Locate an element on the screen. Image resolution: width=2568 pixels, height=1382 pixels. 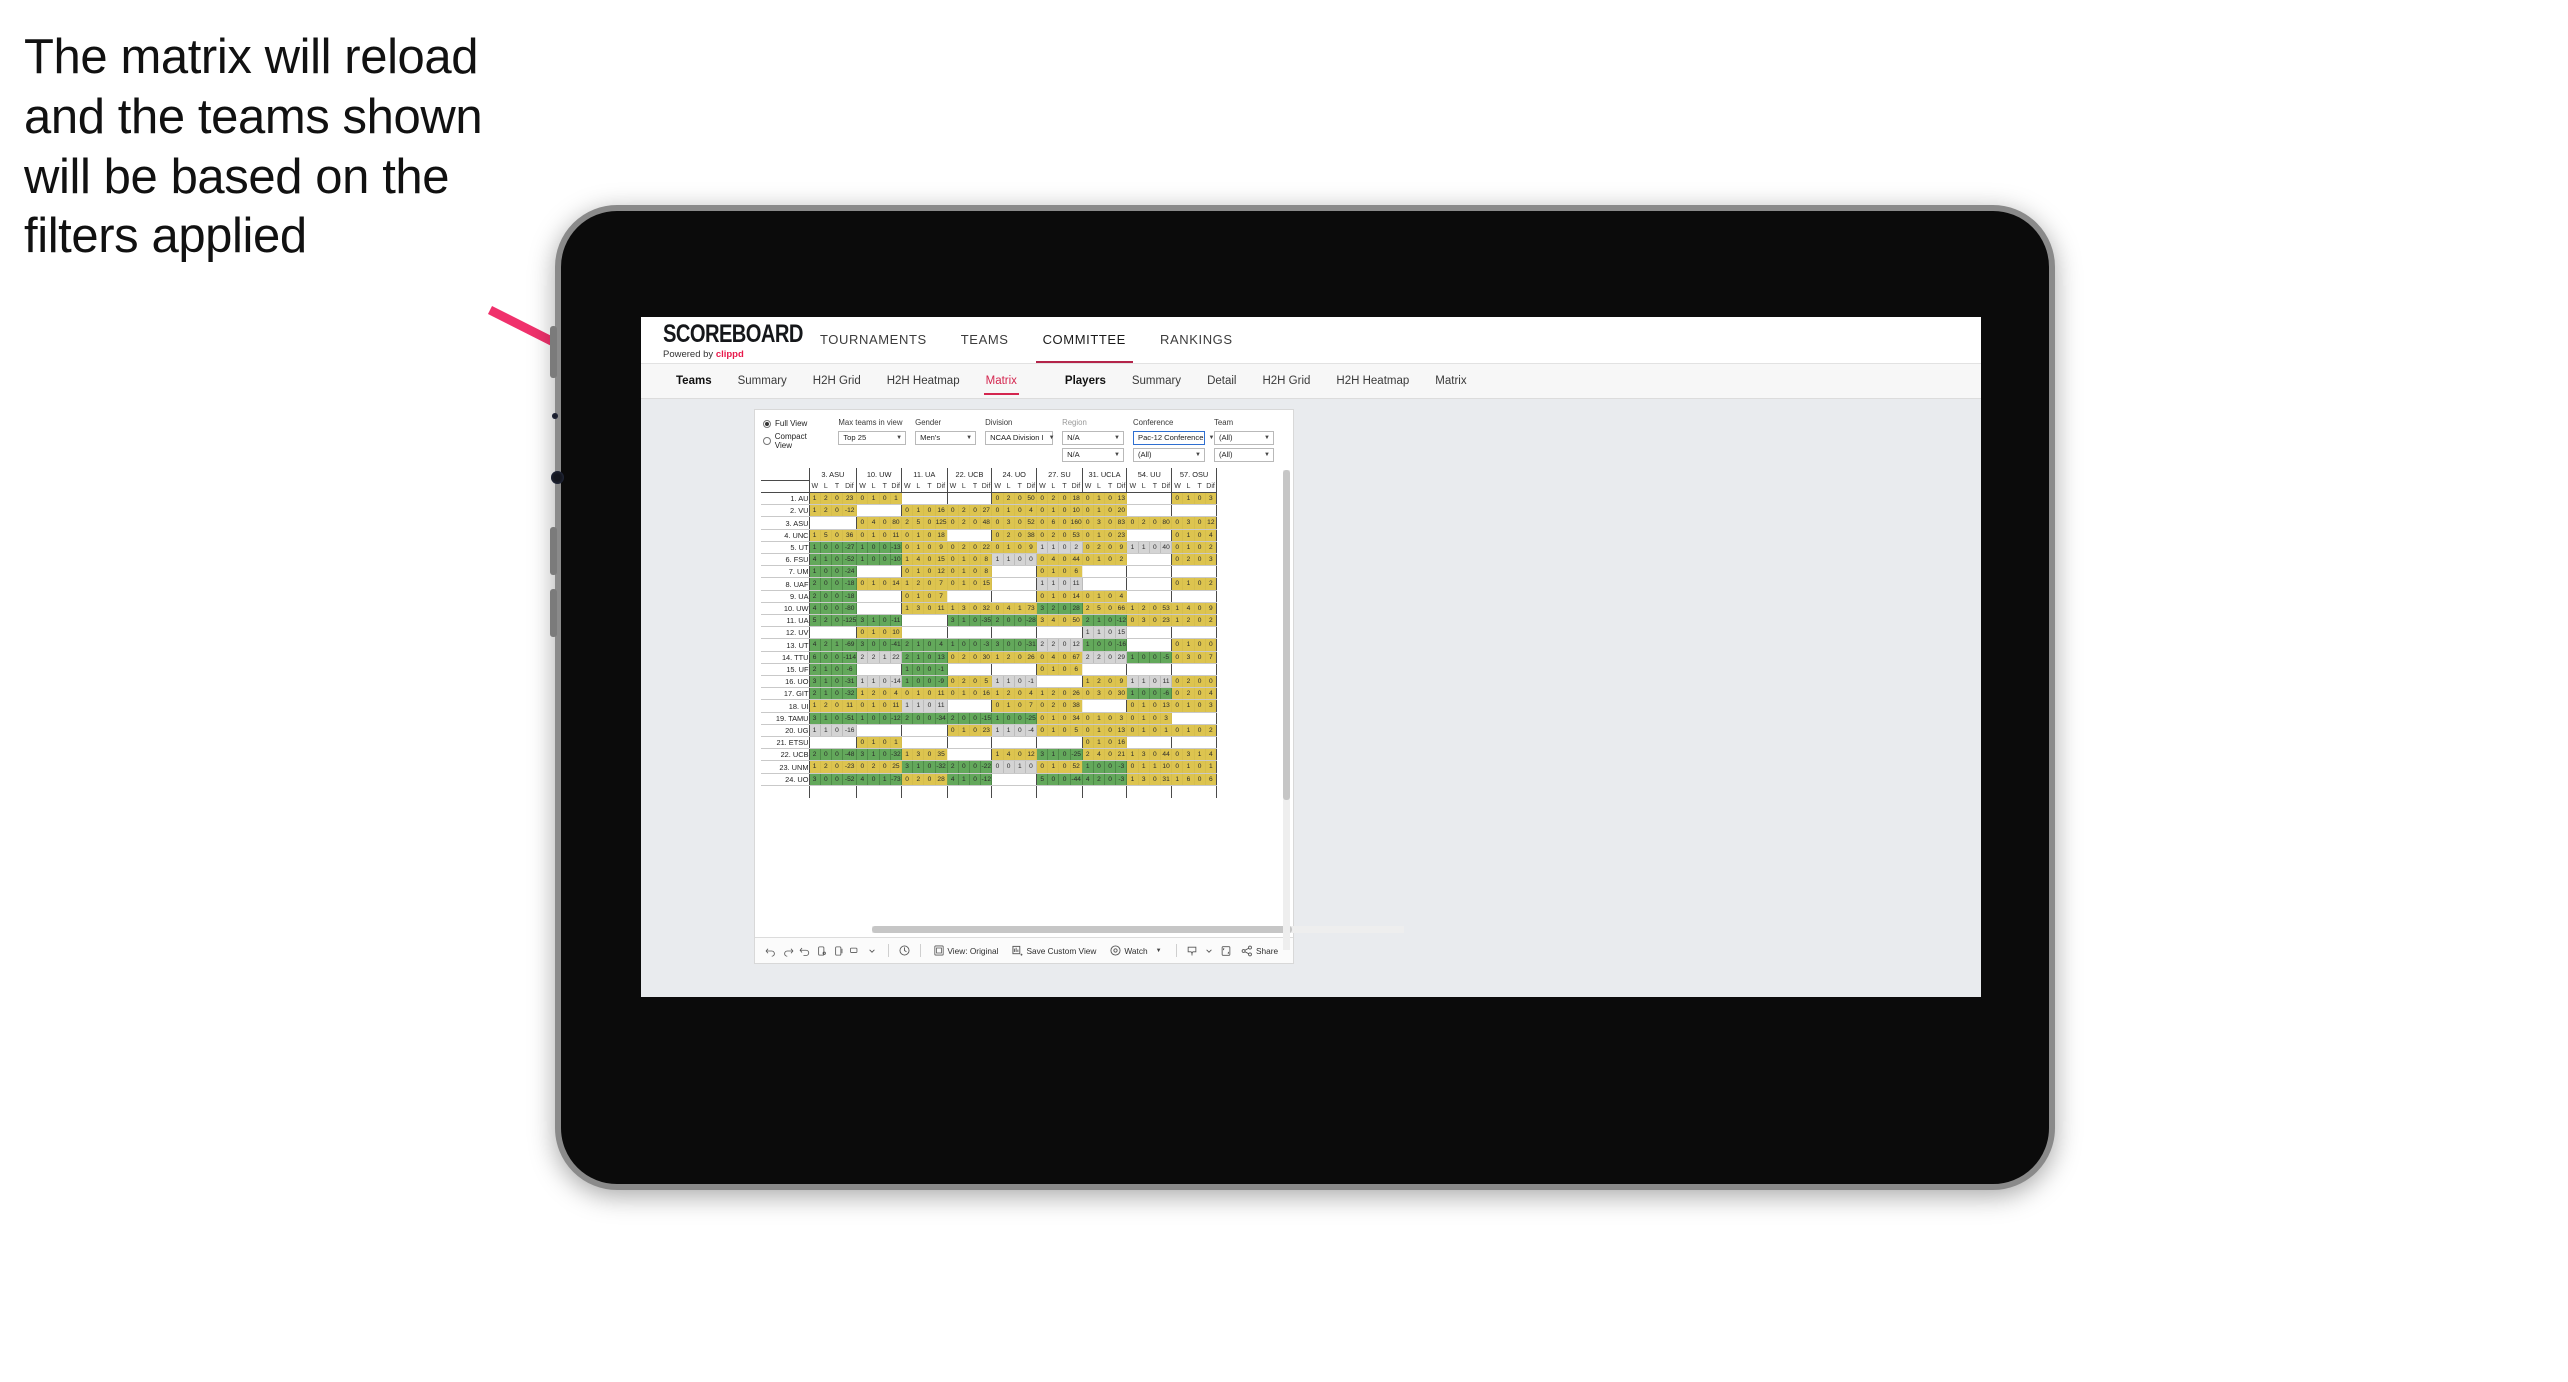
matrix-cell: 14 is located at coordinates (896, 584).